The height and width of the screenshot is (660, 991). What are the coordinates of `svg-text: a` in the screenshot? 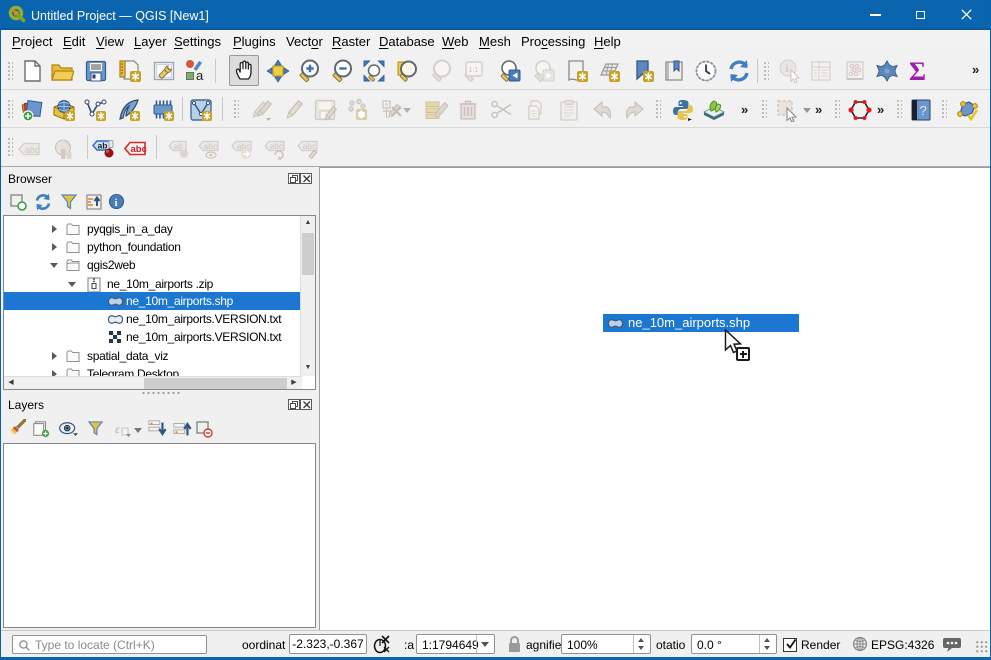 It's located at (200, 75).